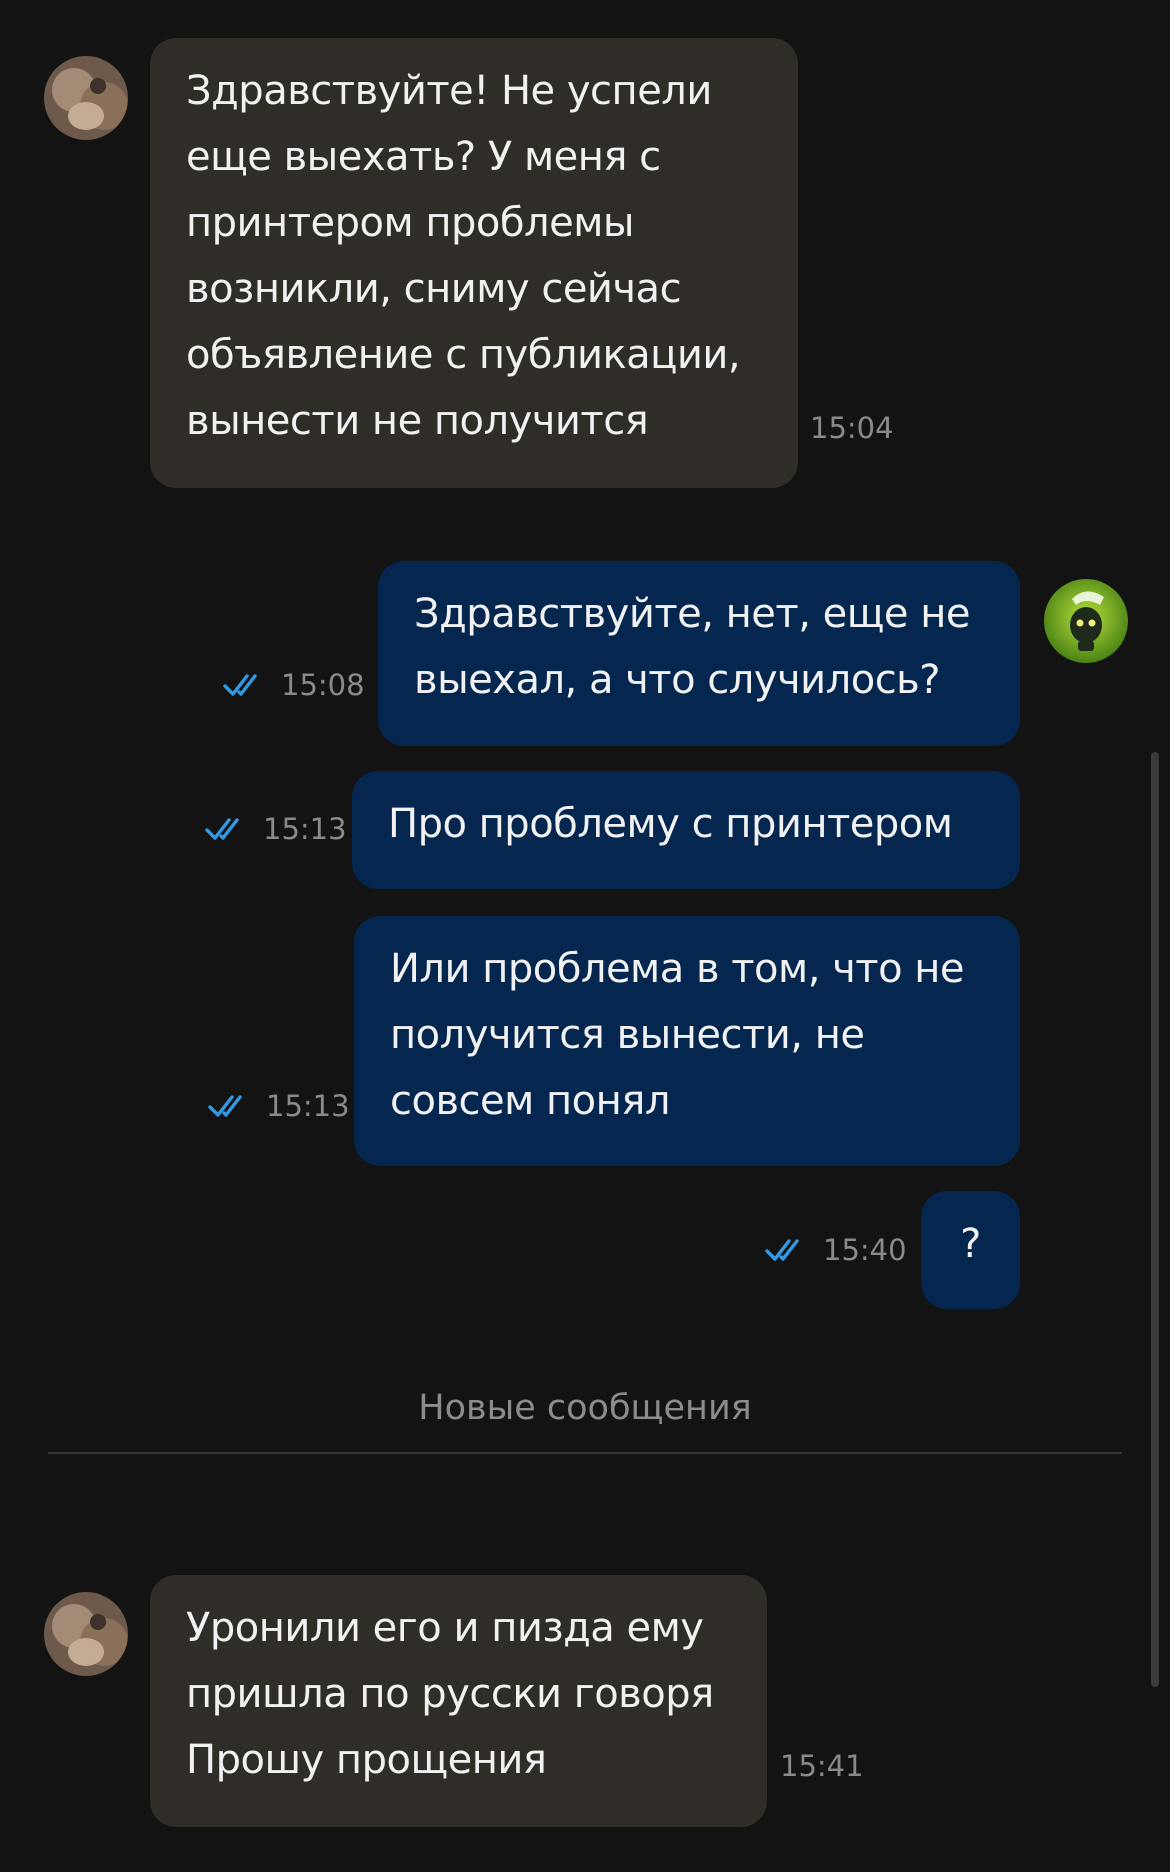  What do you see at coordinates (585, 1453) in the screenshot?
I see `new-messages-divider` at bounding box center [585, 1453].